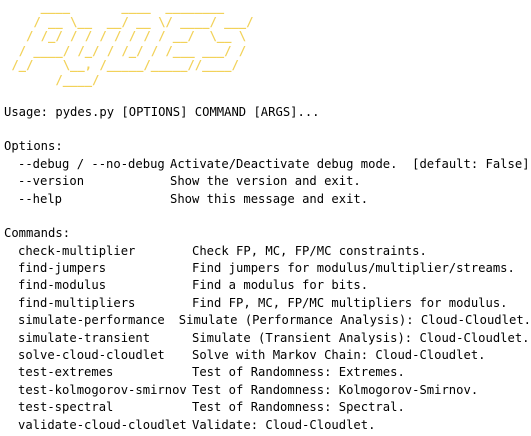 The width and height of the screenshot is (531, 436). Describe the element at coordinates (284, 424) in the screenshot. I see `command-description: Validate: Cloud-Cloudlet.` at that location.